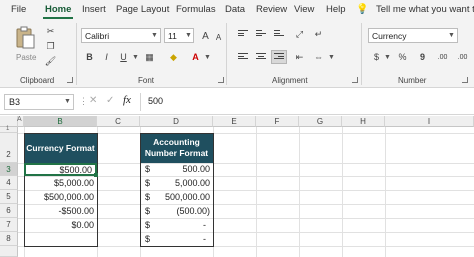 The width and height of the screenshot is (474, 257). Describe the element at coordinates (175, 169) in the screenshot. I see `cell-d3: 500.00` at that location.